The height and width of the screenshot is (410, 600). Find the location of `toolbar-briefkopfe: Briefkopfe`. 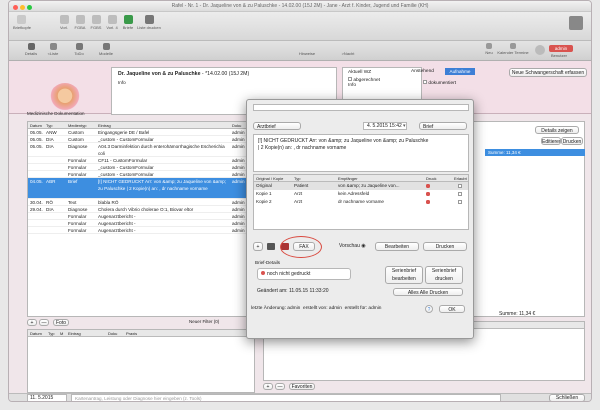

toolbar-briefkopfe: Briefkopfe is located at coordinates (22, 22).